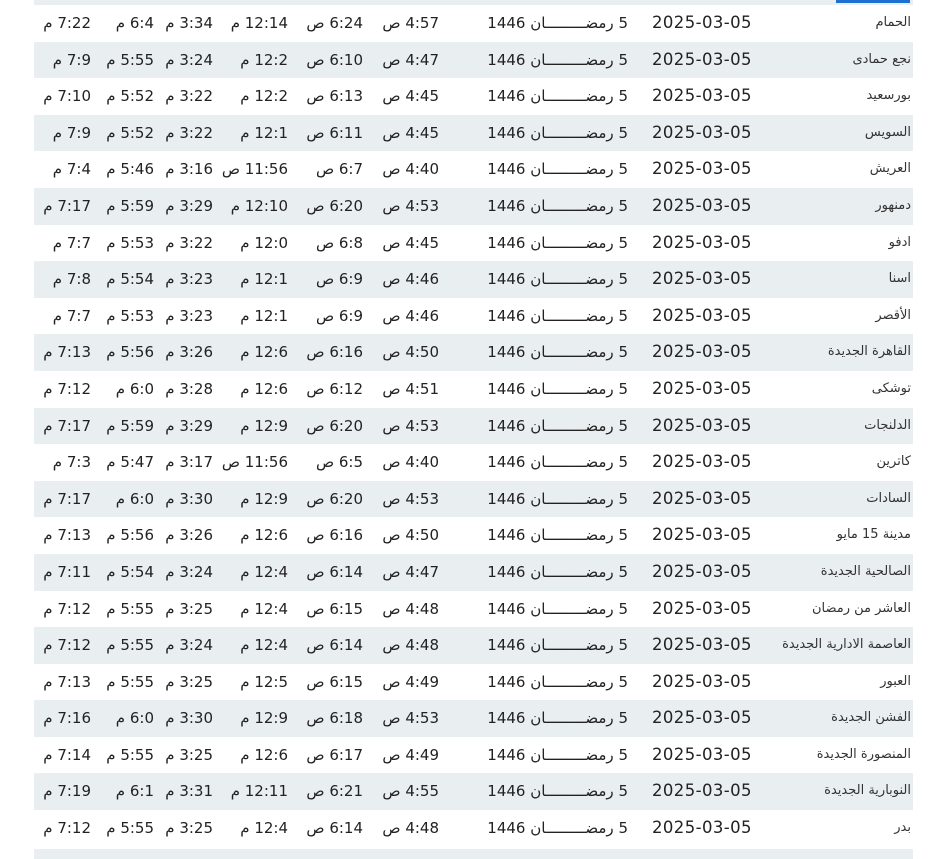  What do you see at coordinates (71, 242) in the screenshot?
I see `isha-time-cell: 7:7 م` at bounding box center [71, 242].